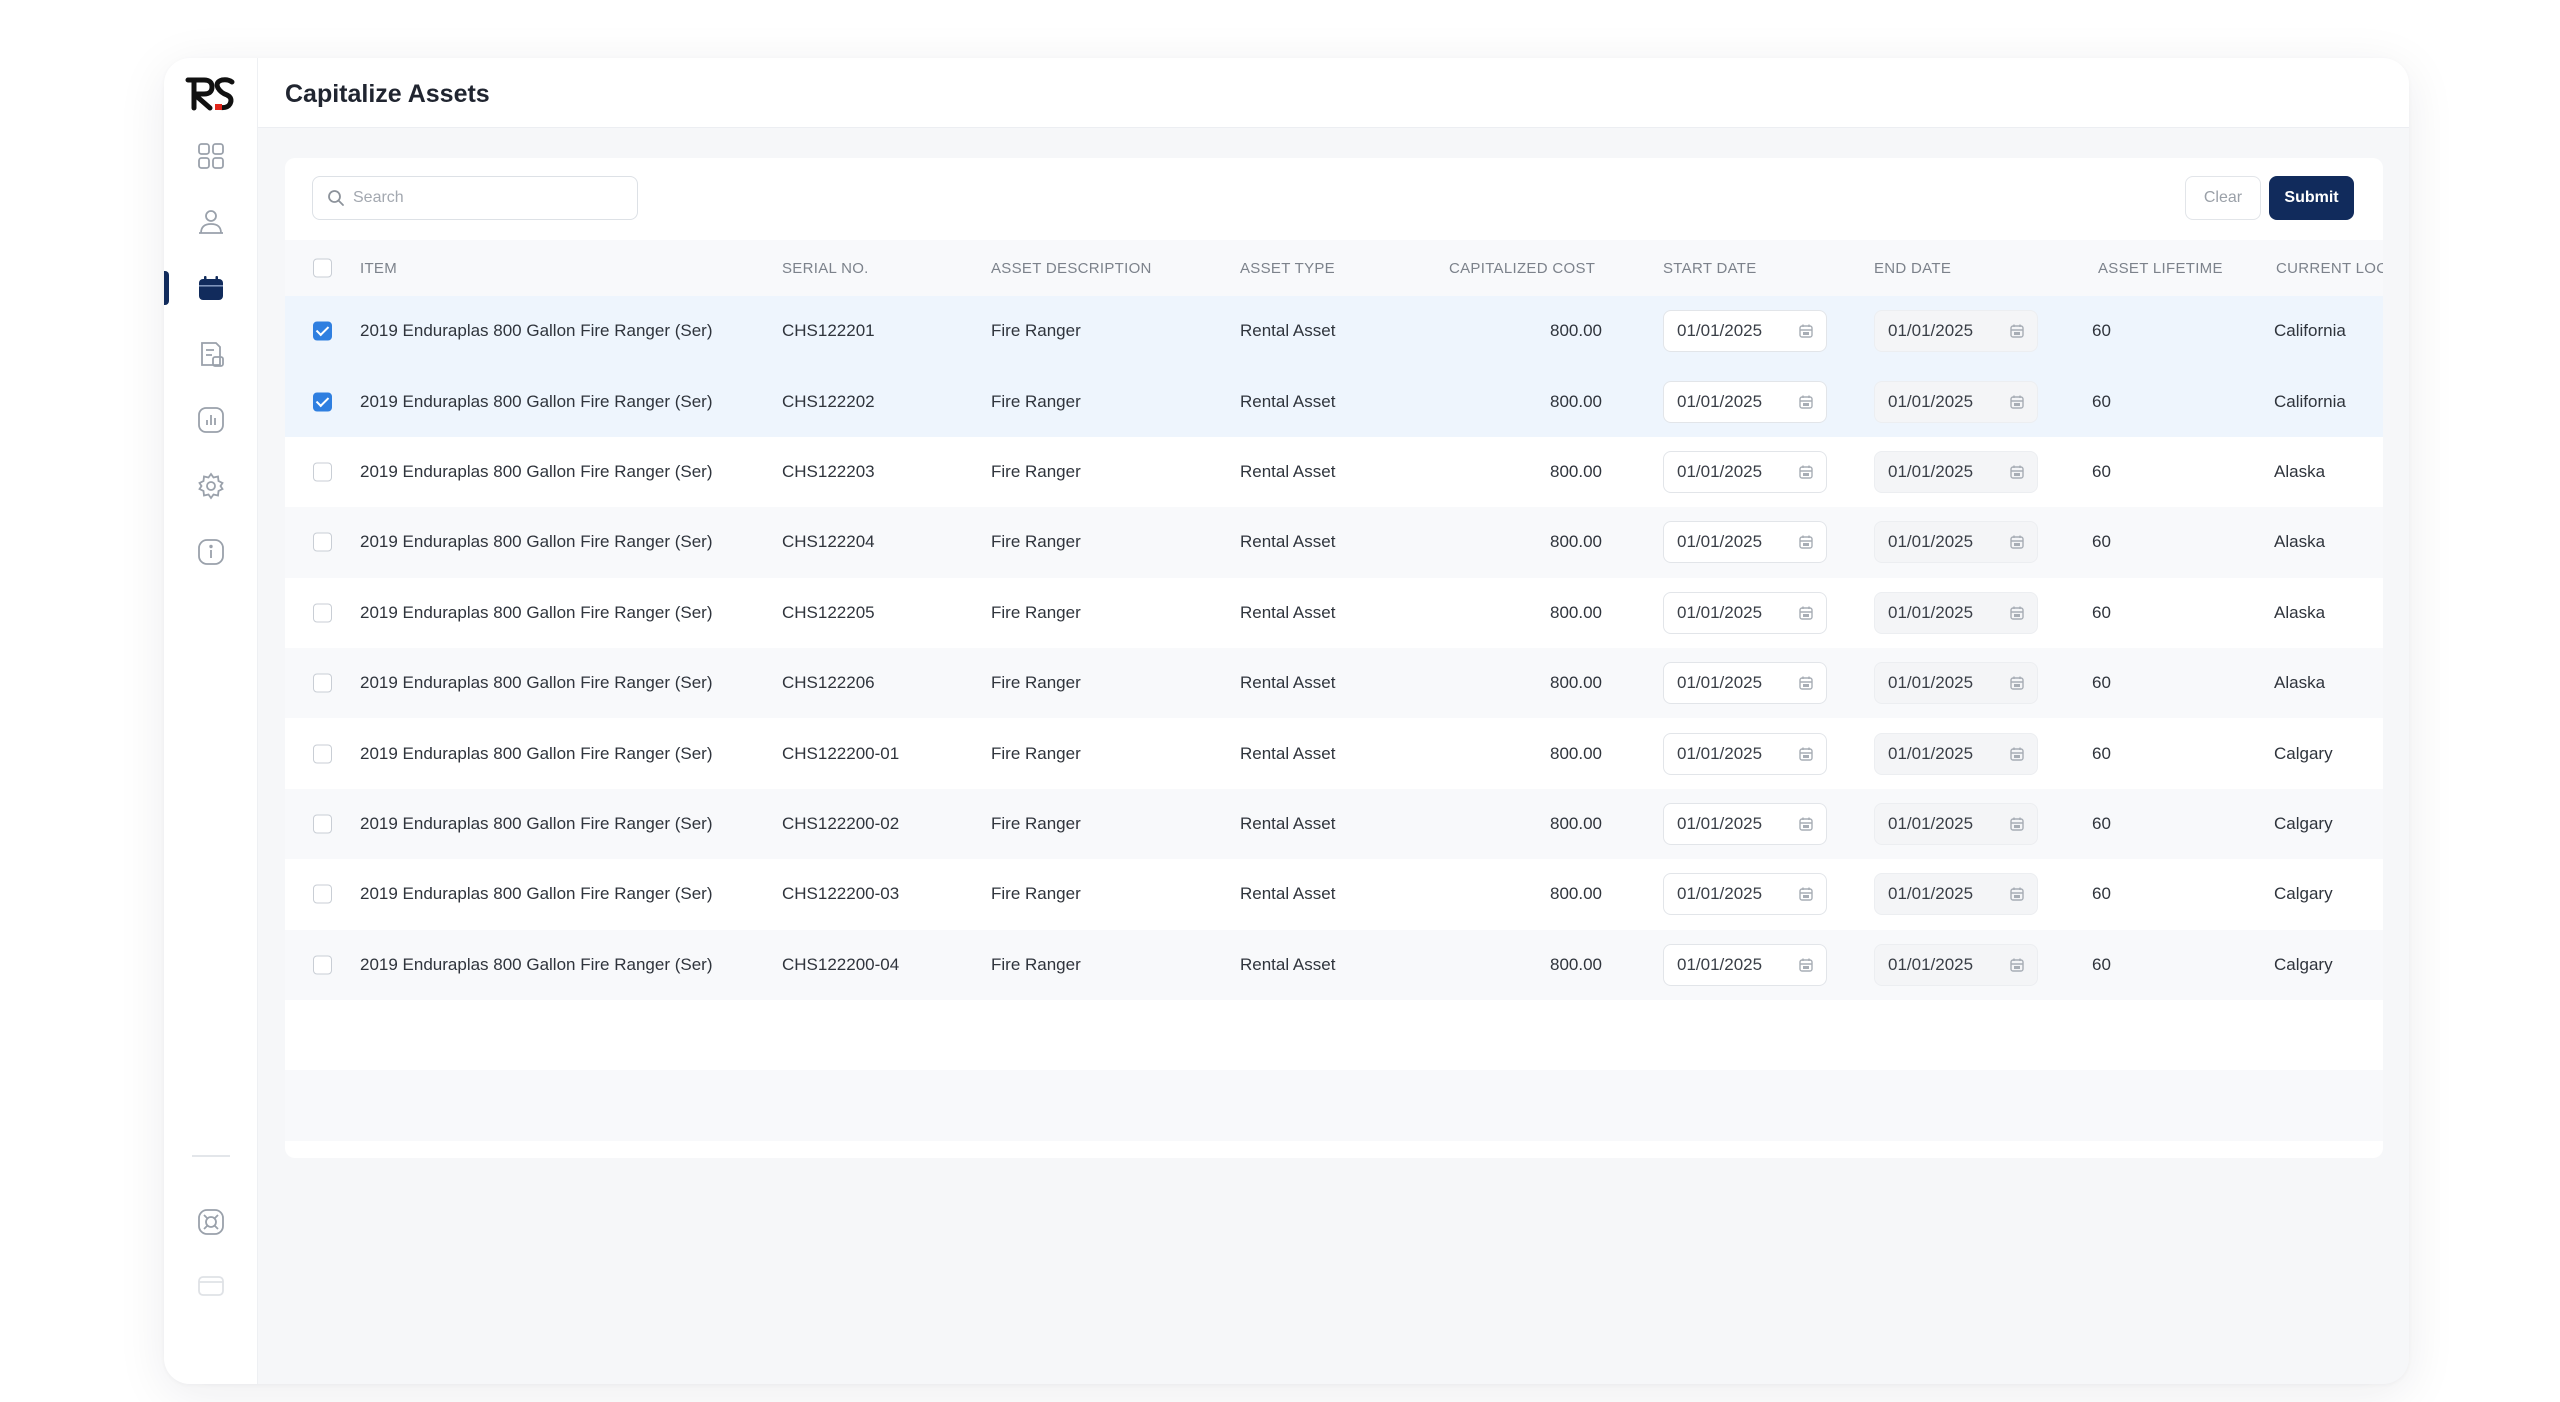  What do you see at coordinates (322, 268) in the screenshot?
I see `select-all-checkbox` at bounding box center [322, 268].